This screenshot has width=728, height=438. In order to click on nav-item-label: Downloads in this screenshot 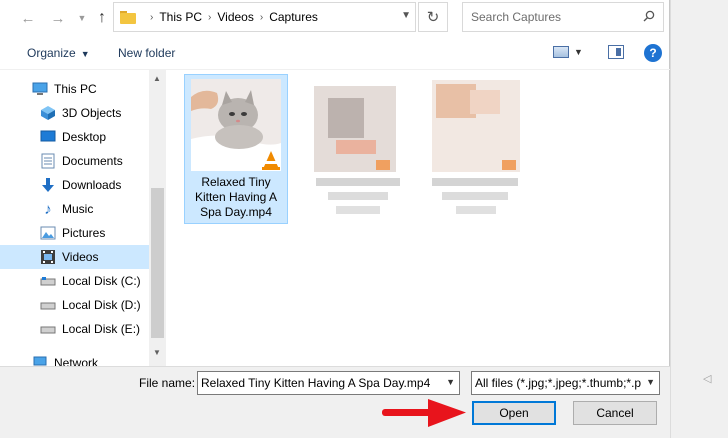, I will do `click(92, 185)`.